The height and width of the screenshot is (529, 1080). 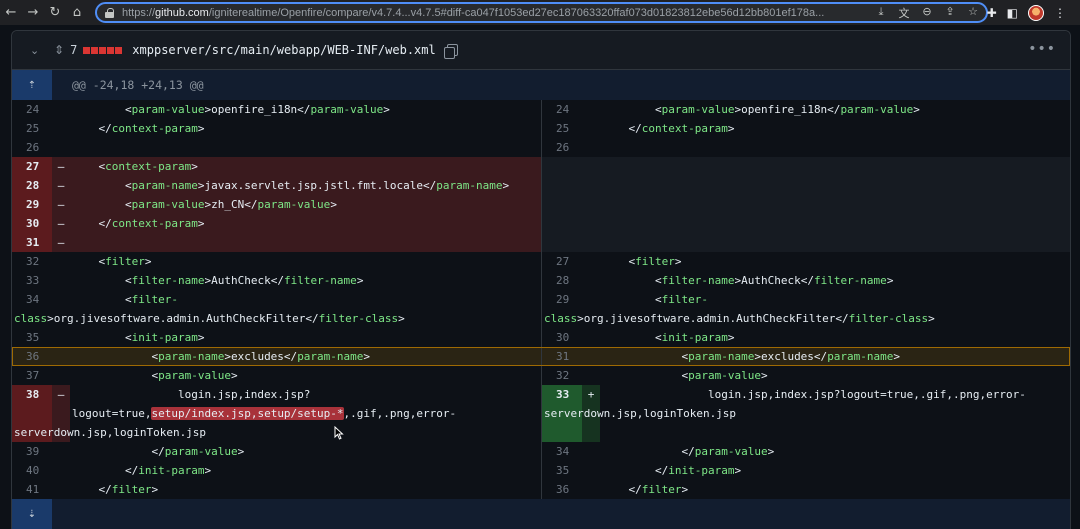 I want to click on reload-icon: ↻, so click(x=55, y=12).